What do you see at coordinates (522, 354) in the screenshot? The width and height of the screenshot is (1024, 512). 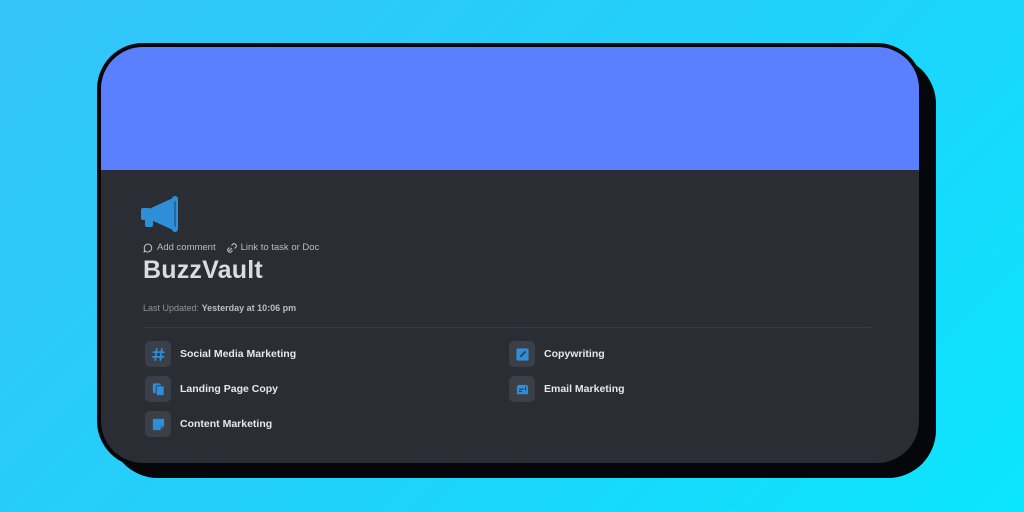 I see `pencil-square-icon` at bounding box center [522, 354].